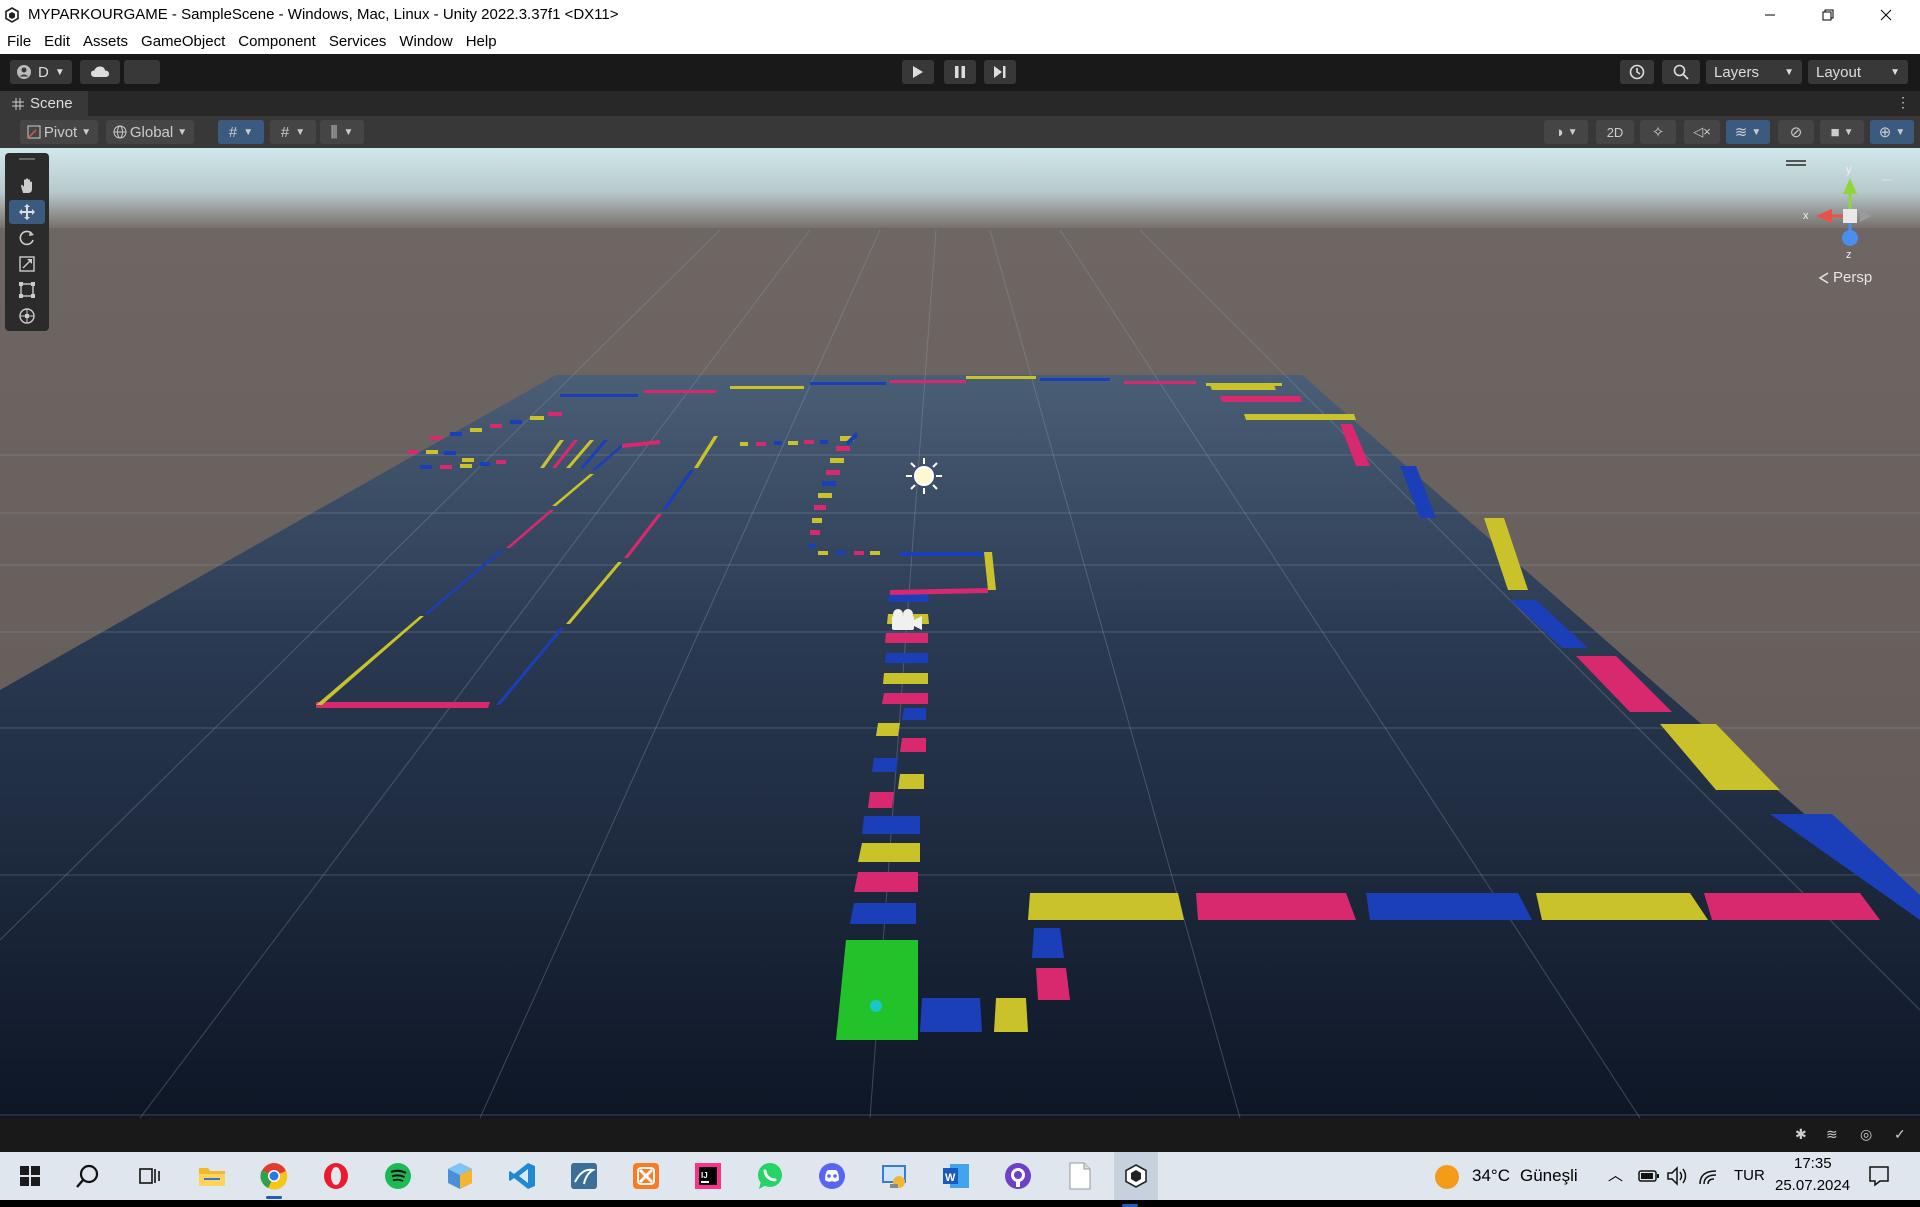 The height and width of the screenshot is (1207, 1920). Describe the element at coordinates (27, 186) in the screenshot. I see `hand-tool` at that location.